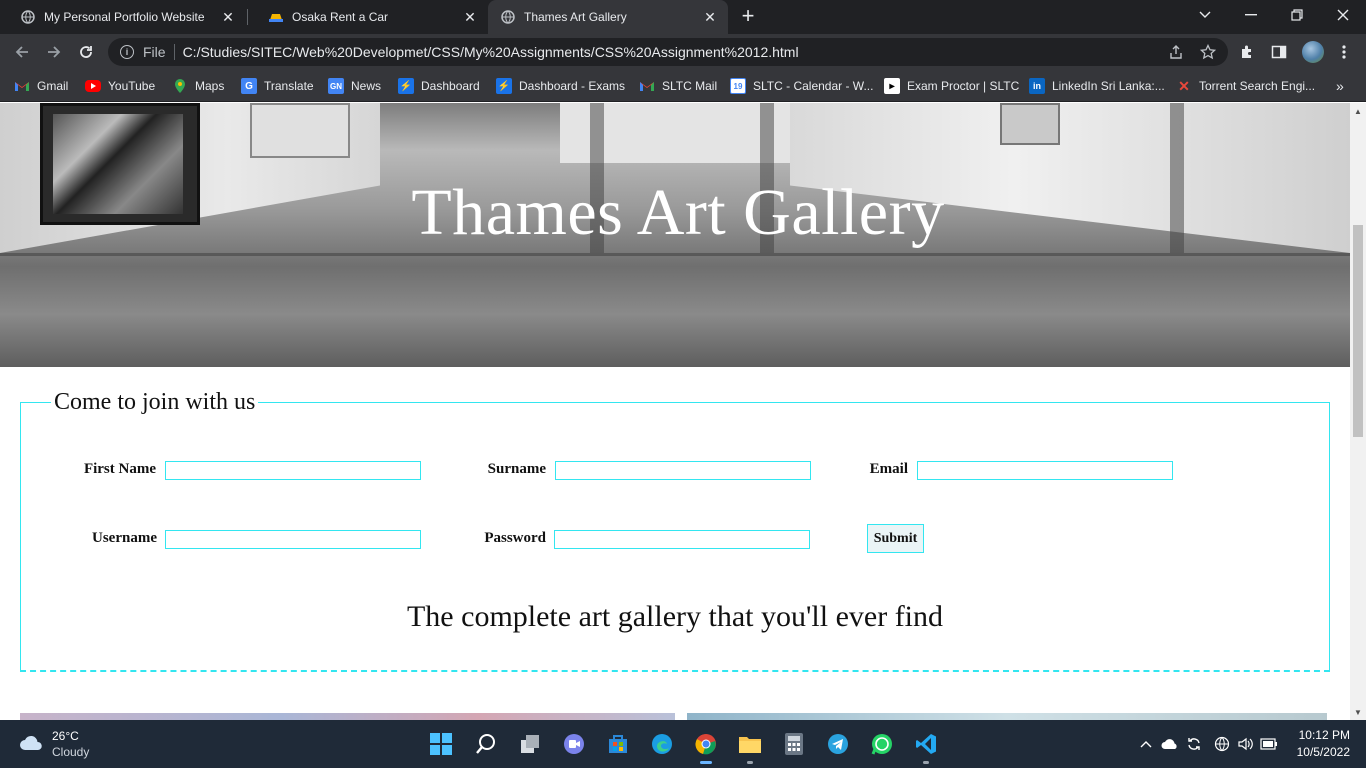 This screenshot has width=1366, height=768. I want to click on tab-osaka: Osaka Rent a Car ✕, so click(368, 17).